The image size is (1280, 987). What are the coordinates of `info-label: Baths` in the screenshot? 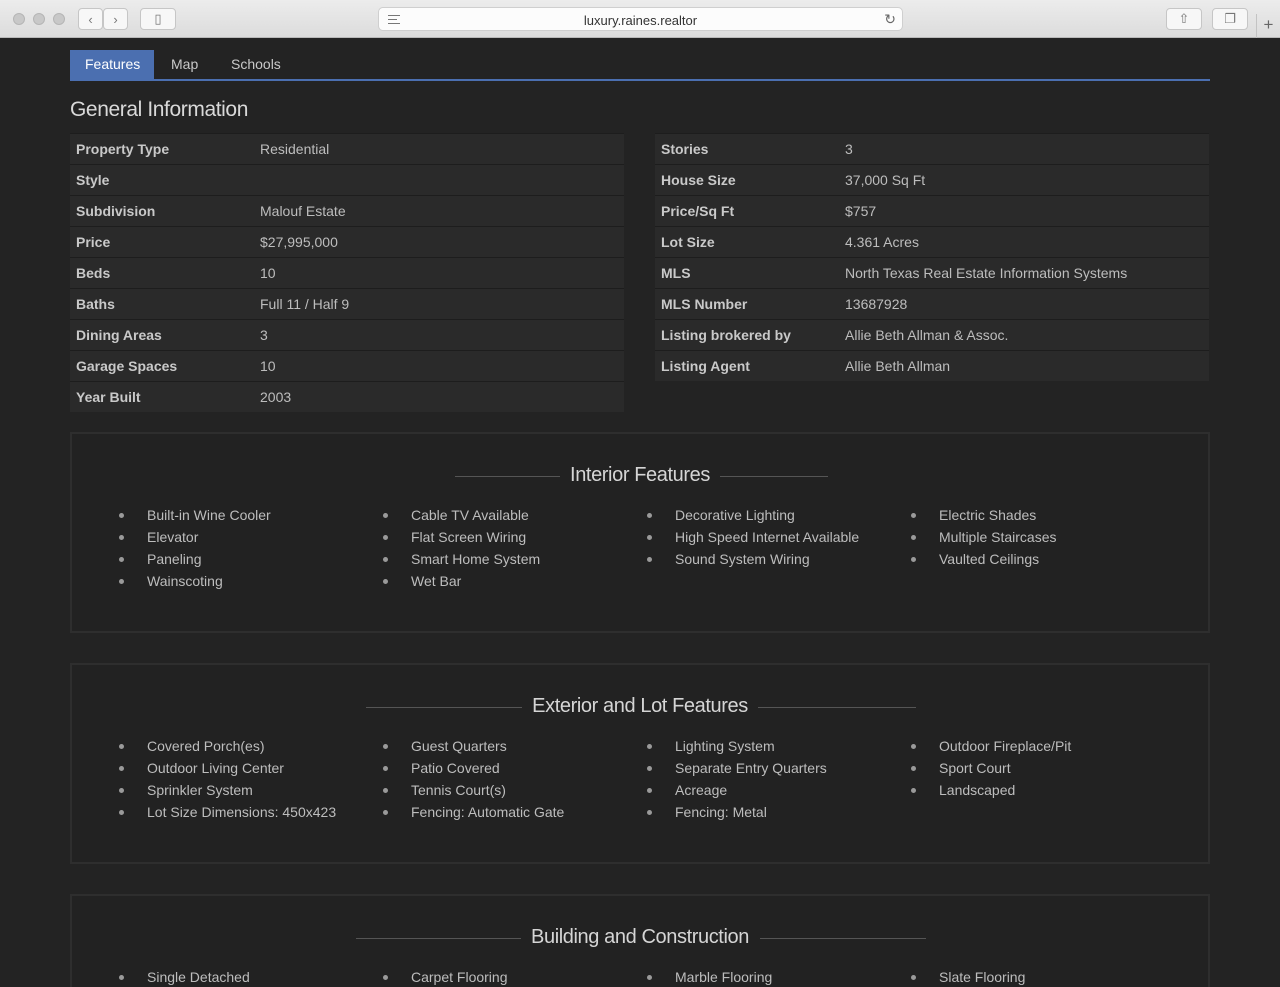 It's located at (95, 304).